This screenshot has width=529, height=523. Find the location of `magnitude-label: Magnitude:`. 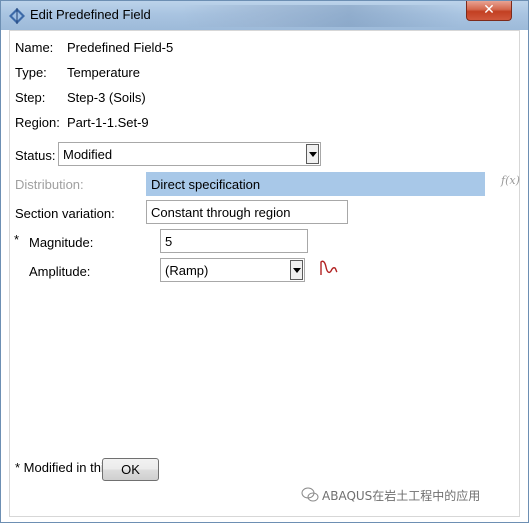

magnitude-label: Magnitude: is located at coordinates (61, 242).